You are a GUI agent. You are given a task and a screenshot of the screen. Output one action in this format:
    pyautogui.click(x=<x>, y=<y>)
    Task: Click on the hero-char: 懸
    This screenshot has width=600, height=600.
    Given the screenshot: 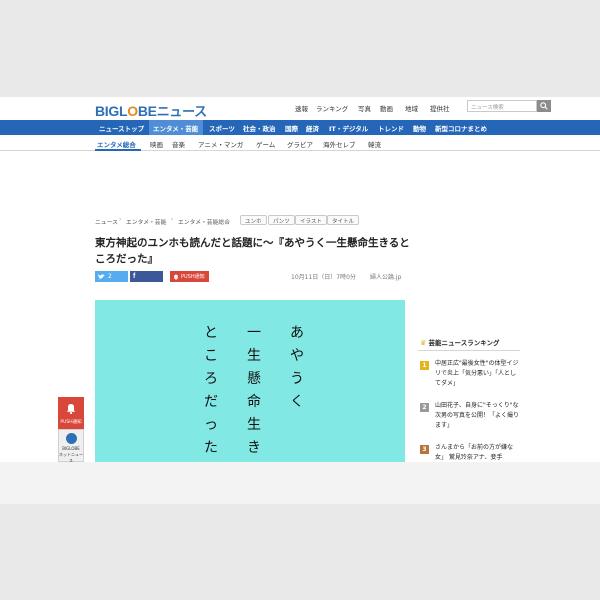 What is the action you would take?
    pyautogui.click(x=254, y=379)
    